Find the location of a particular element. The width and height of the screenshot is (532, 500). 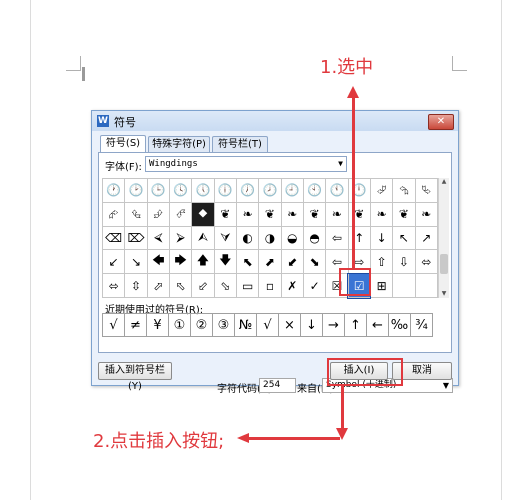

insert-to-symbol-bar-button: 插入到符号栏(Y) is located at coordinates (135, 377).